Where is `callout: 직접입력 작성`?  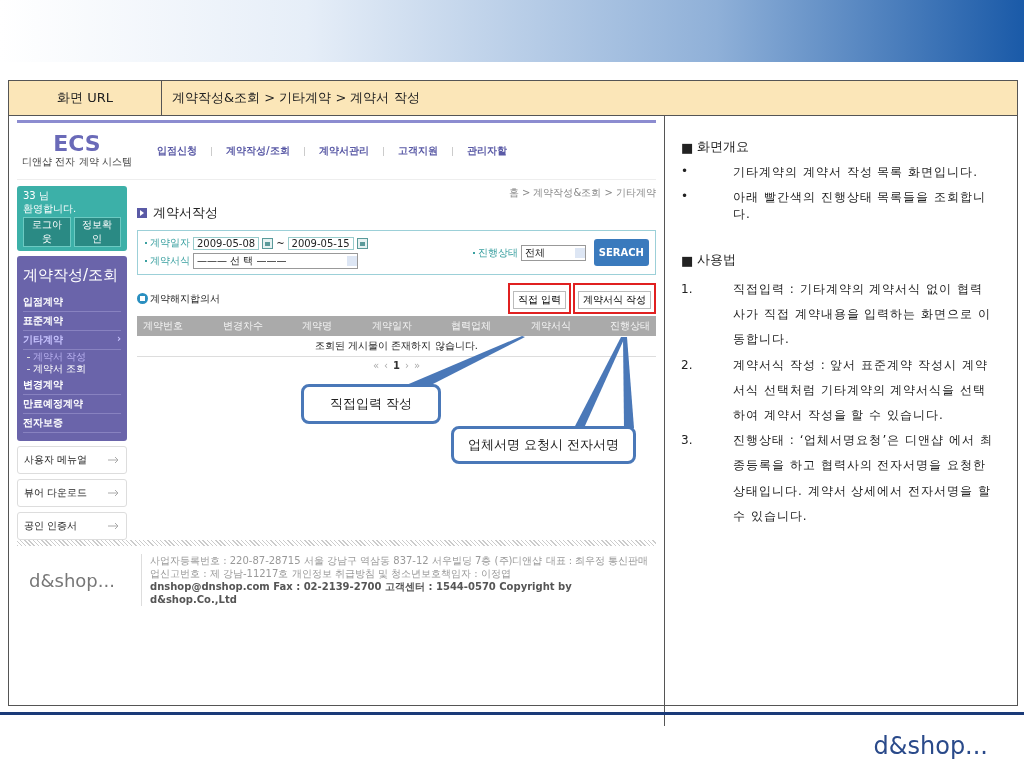
callout: 직접입력 작성 is located at coordinates (371, 404).